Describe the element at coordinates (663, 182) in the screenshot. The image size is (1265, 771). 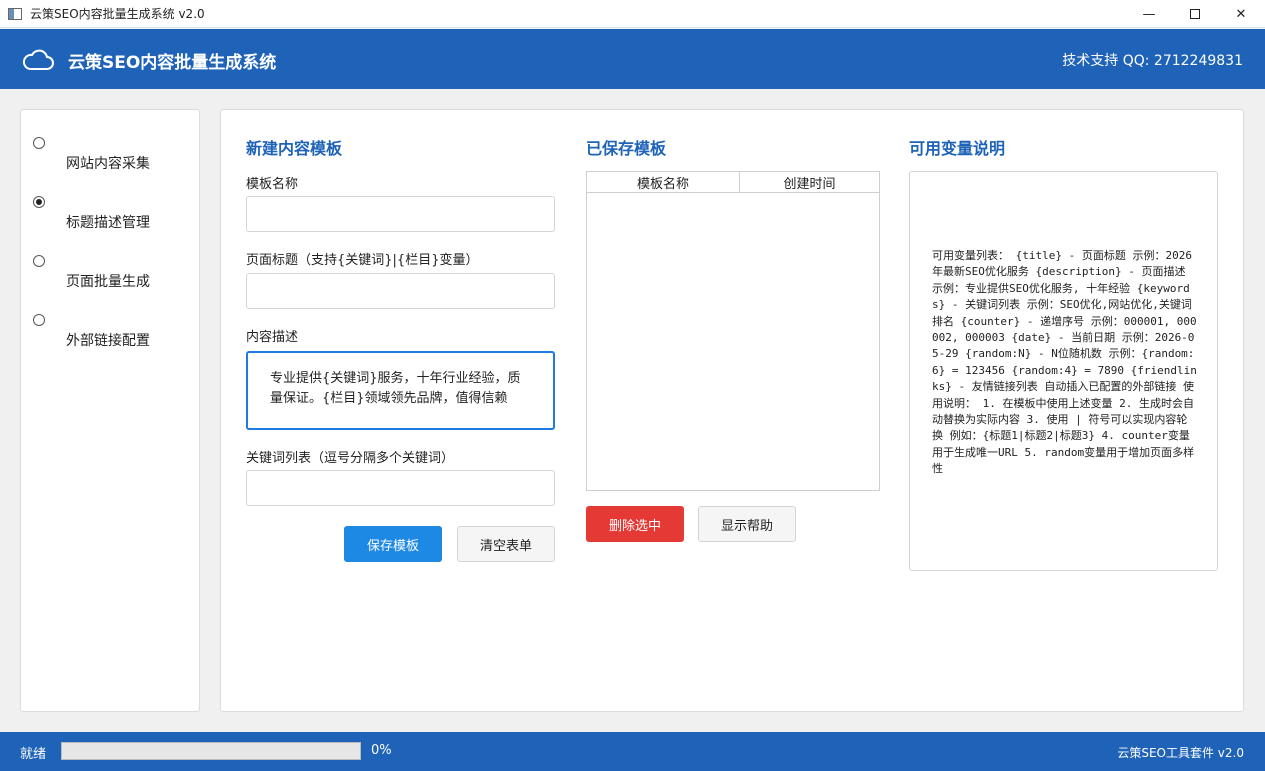
I see `column-header-template-name: 模板名称` at that location.